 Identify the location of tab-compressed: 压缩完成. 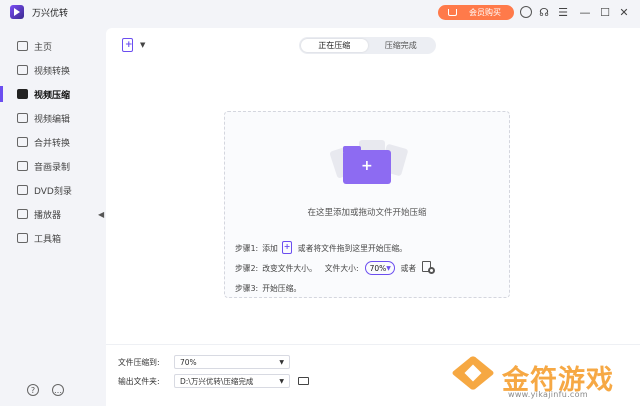
(401, 45).